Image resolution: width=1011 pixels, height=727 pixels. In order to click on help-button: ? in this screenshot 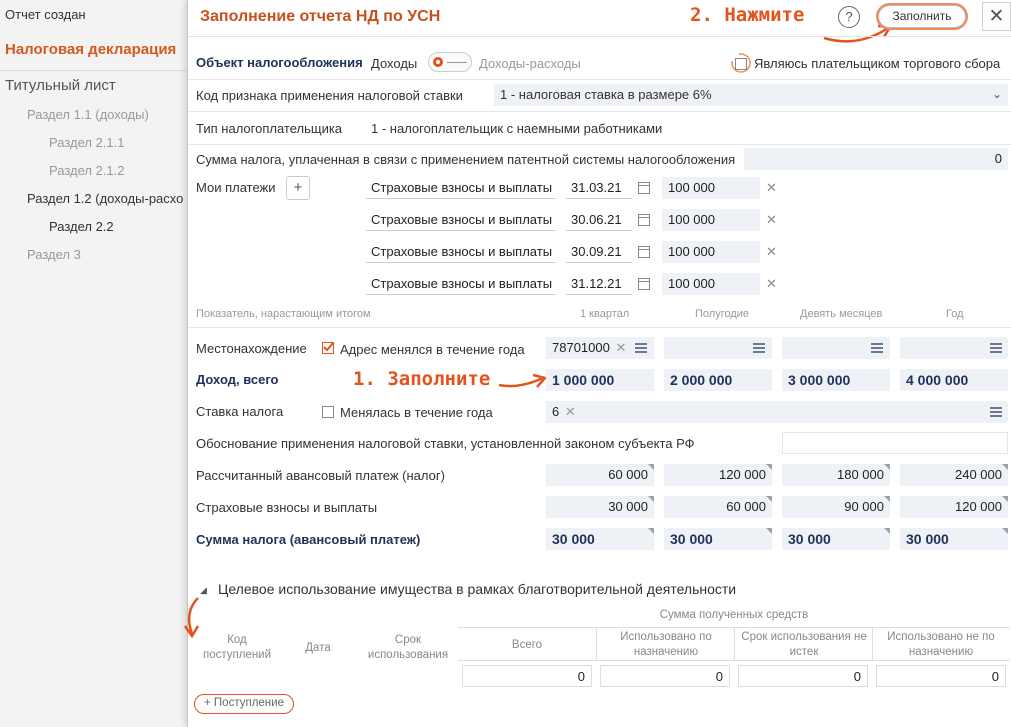, I will do `click(849, 17)`.